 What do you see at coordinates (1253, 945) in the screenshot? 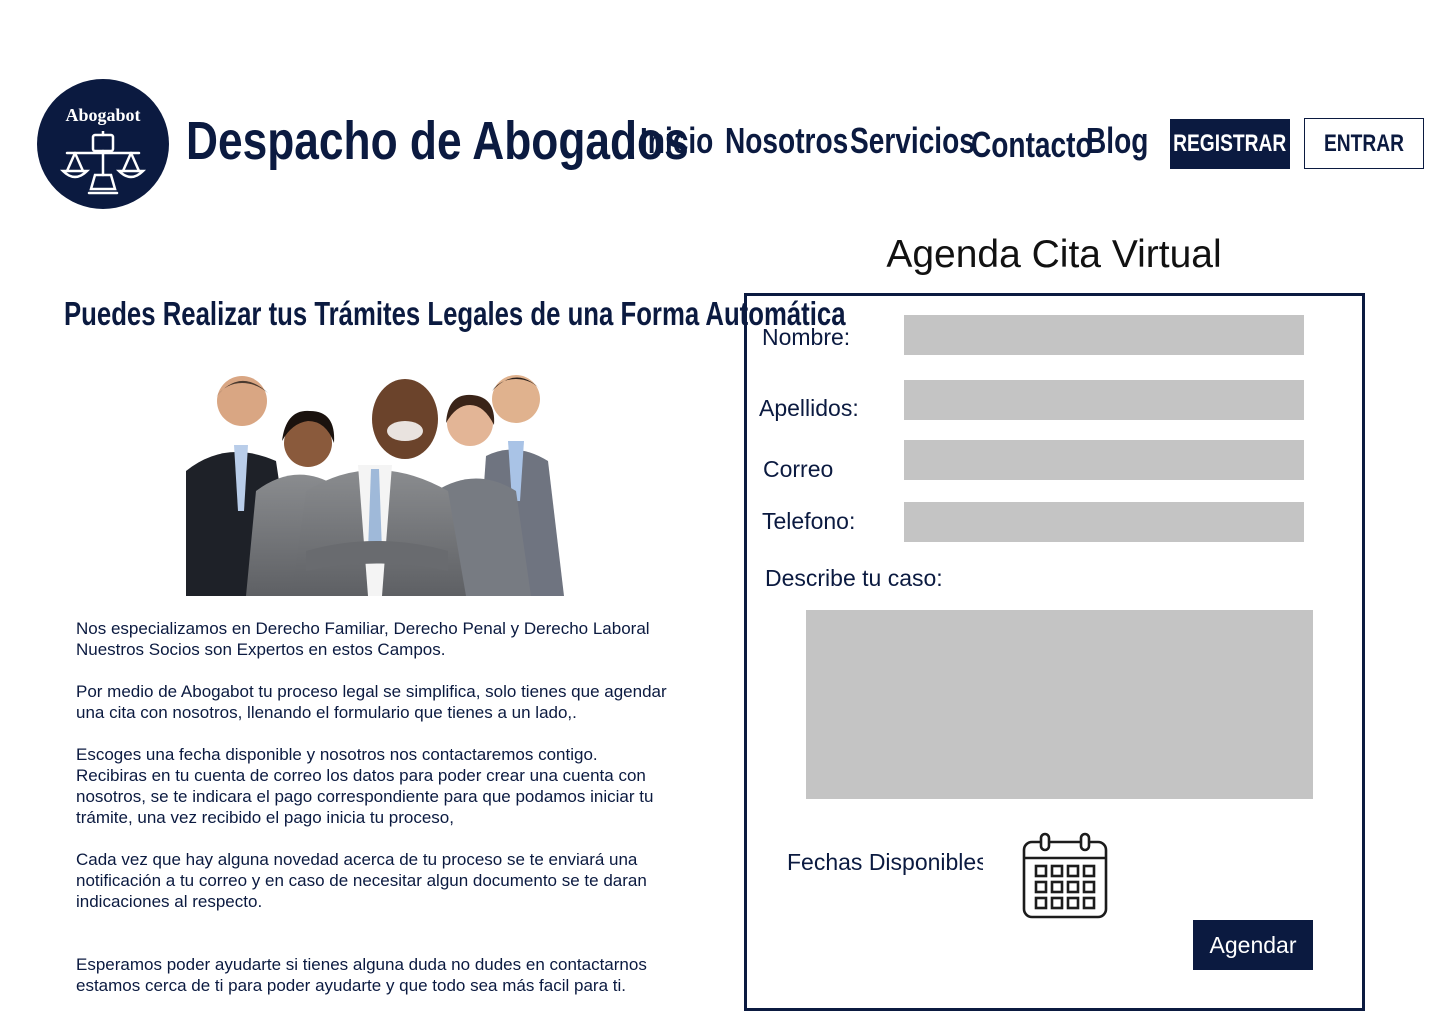
I see `agendar-button: Agendar` at bounding box center [1253, 945].